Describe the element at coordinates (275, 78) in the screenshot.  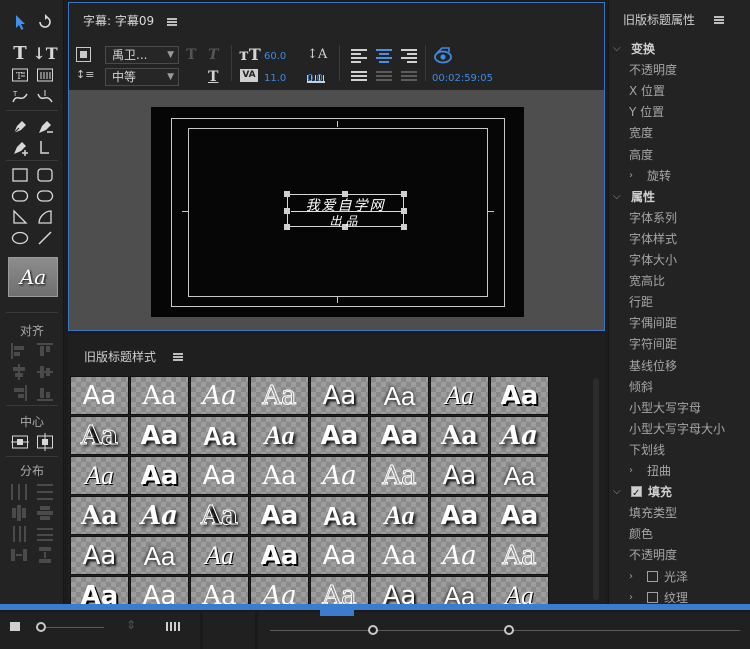
I see `kerning-value: 11.0` at that location.